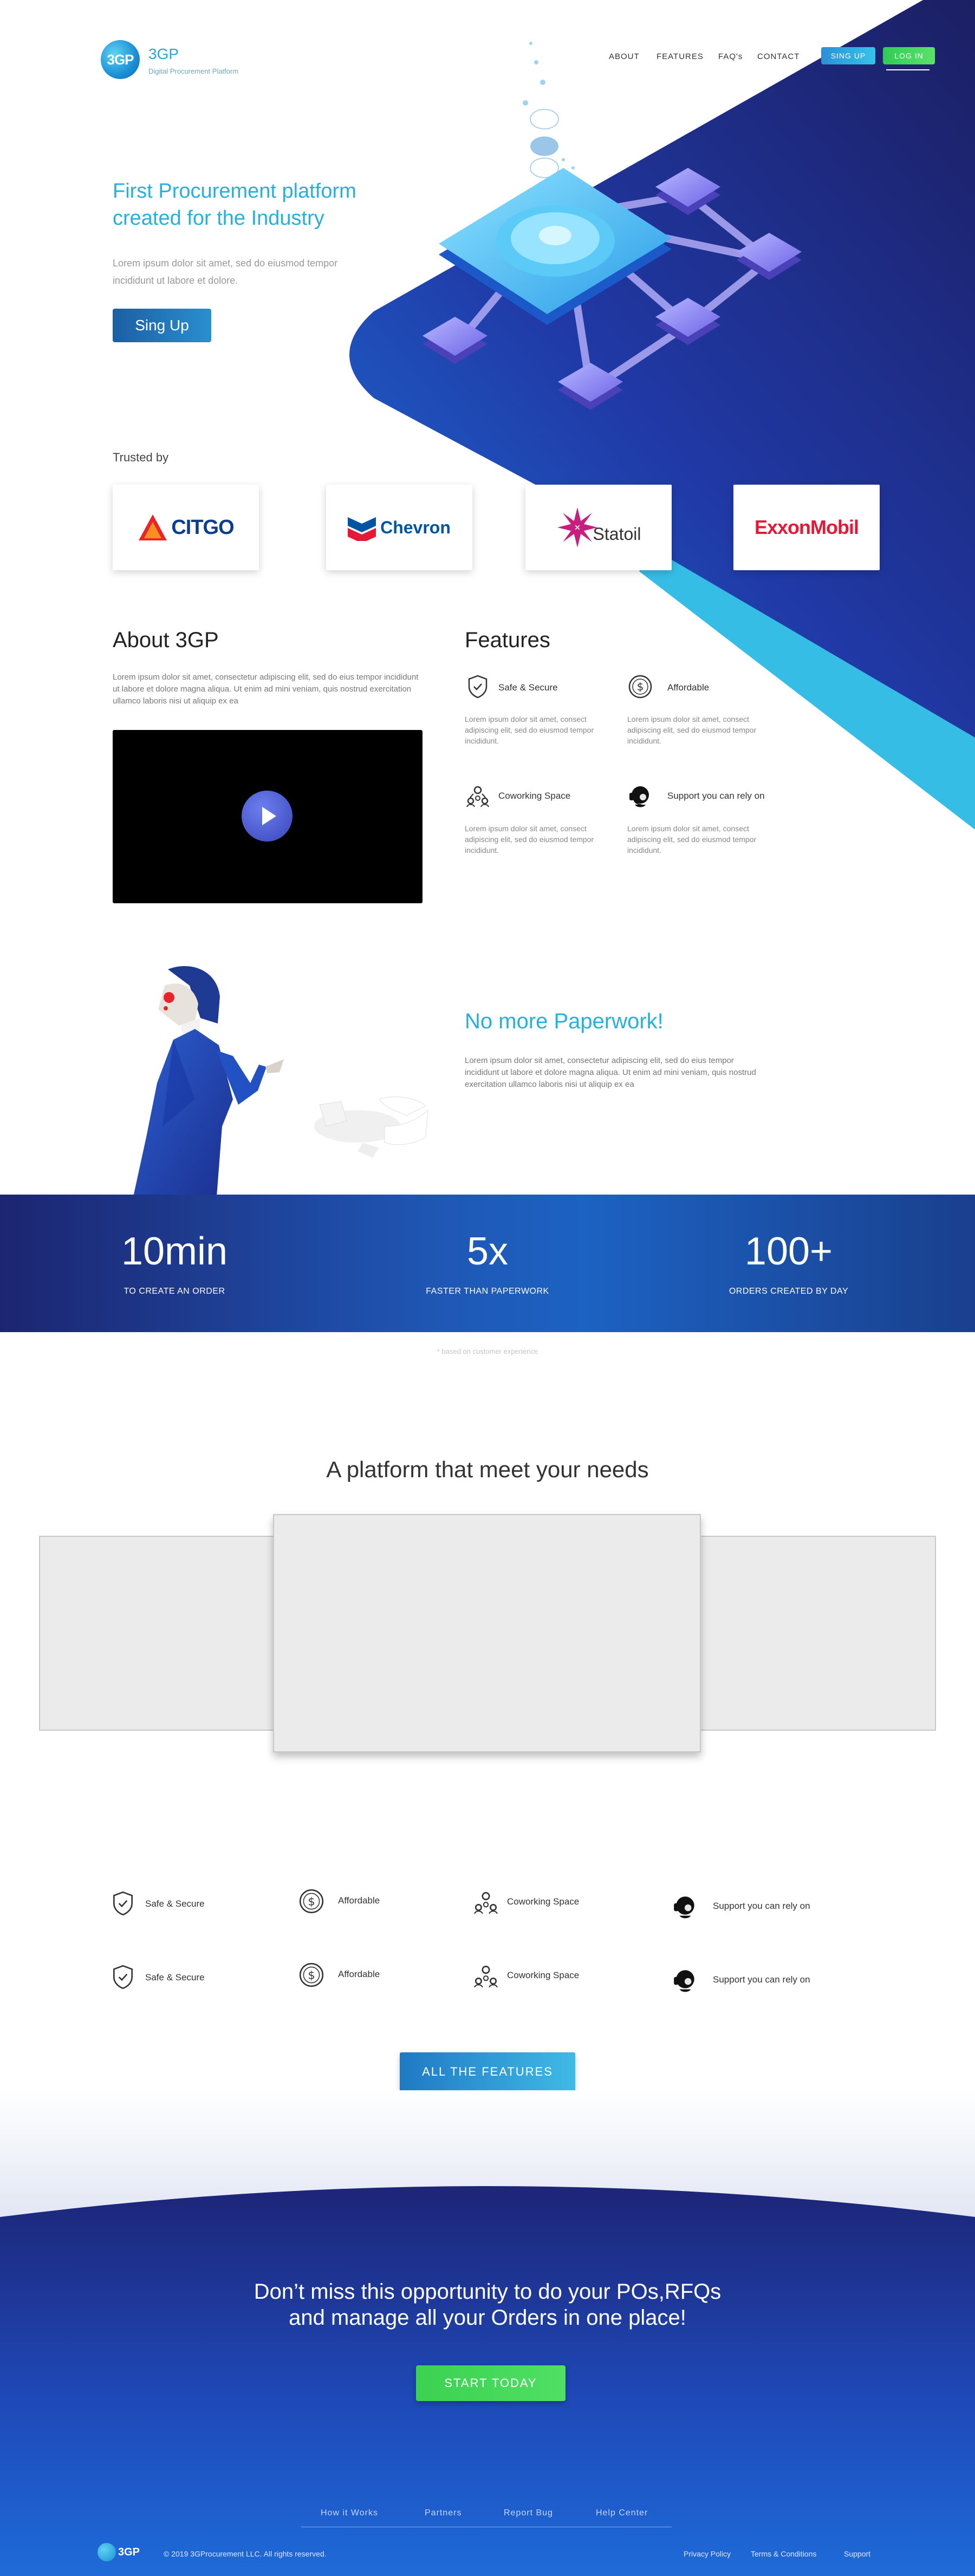 Image resolution: width=975 pixels, height=2576 pixels. I want to click on brand-card-statoil: Statoil, so click(598, 527).